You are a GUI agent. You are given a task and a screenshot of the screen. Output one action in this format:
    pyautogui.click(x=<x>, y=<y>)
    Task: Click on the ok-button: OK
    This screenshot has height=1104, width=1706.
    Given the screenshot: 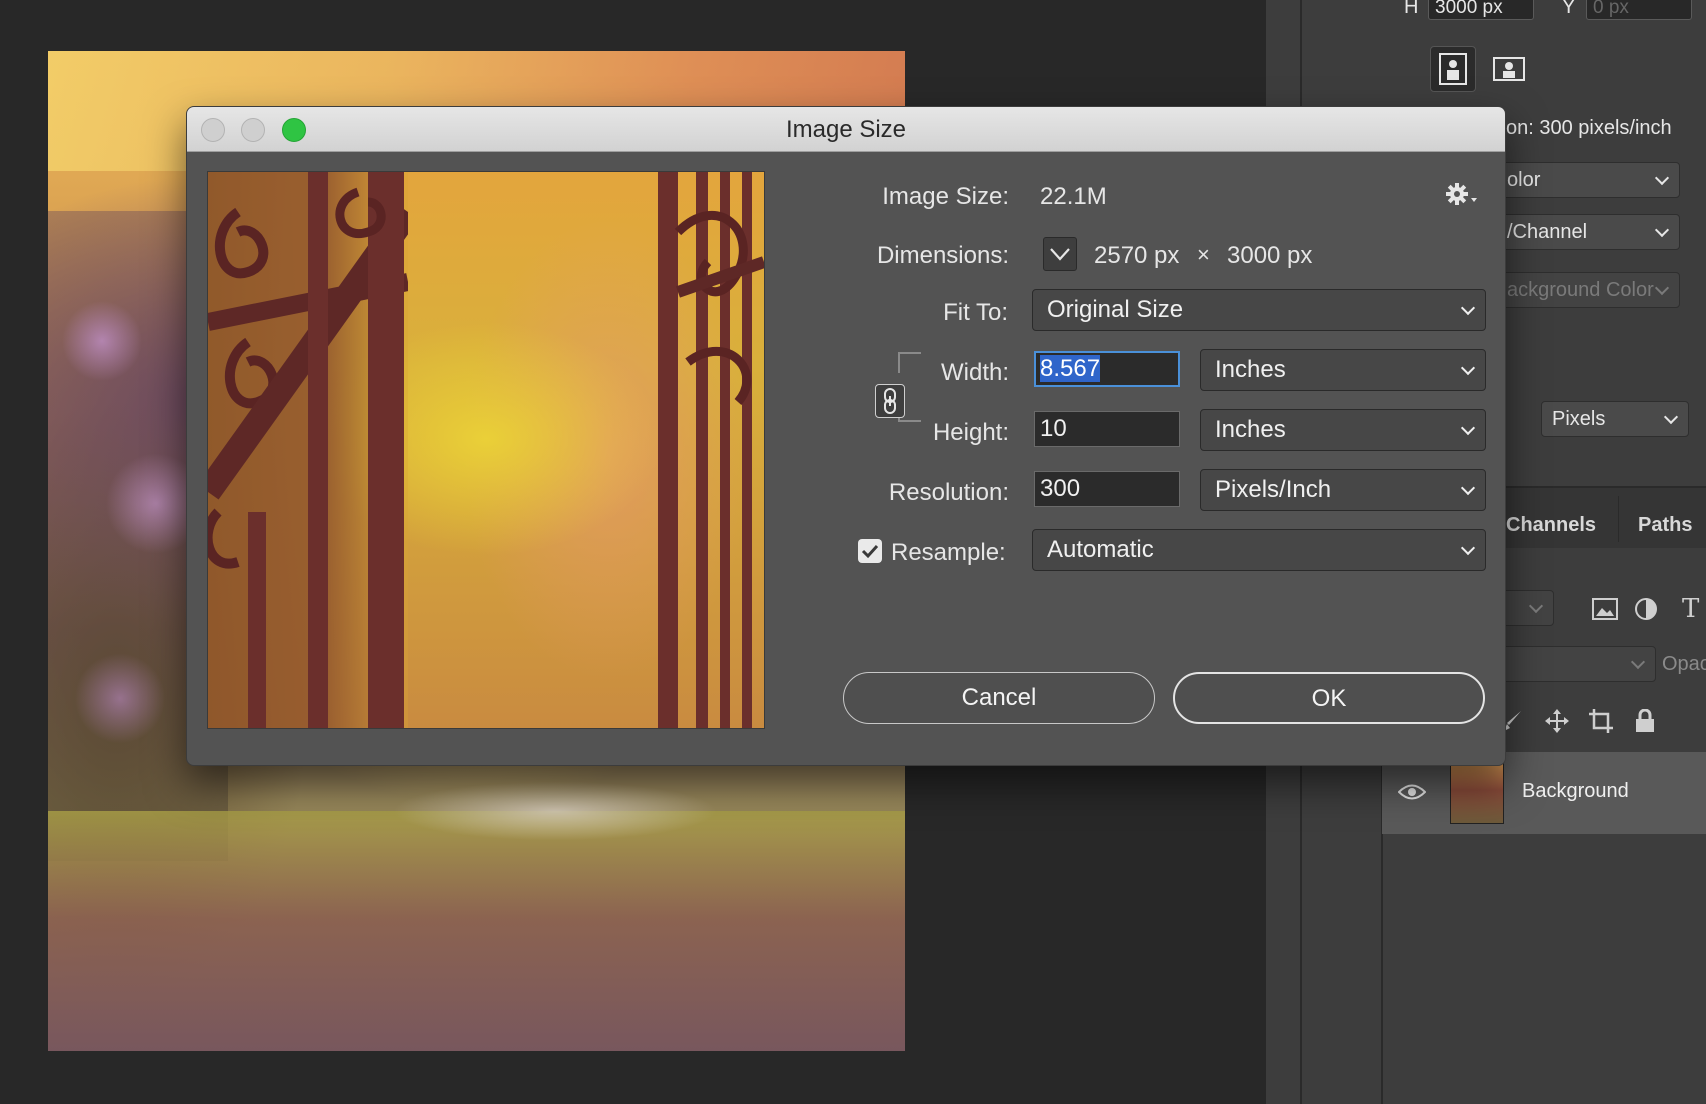 What is the action you would take?
    pyautogui.click(x=1329, y=698)
    